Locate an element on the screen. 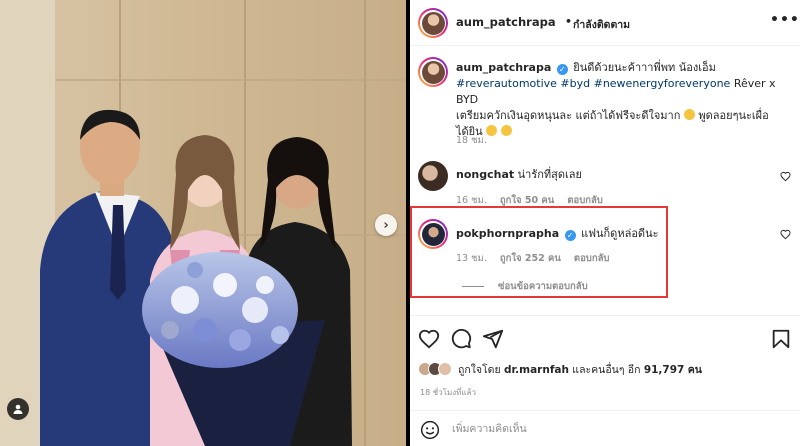 Image resolution: width=800 pixels, height=446 pixels. hide-replies-button: ซ่อนข้อความตอบกลับ is located at coordinates (525, 286).